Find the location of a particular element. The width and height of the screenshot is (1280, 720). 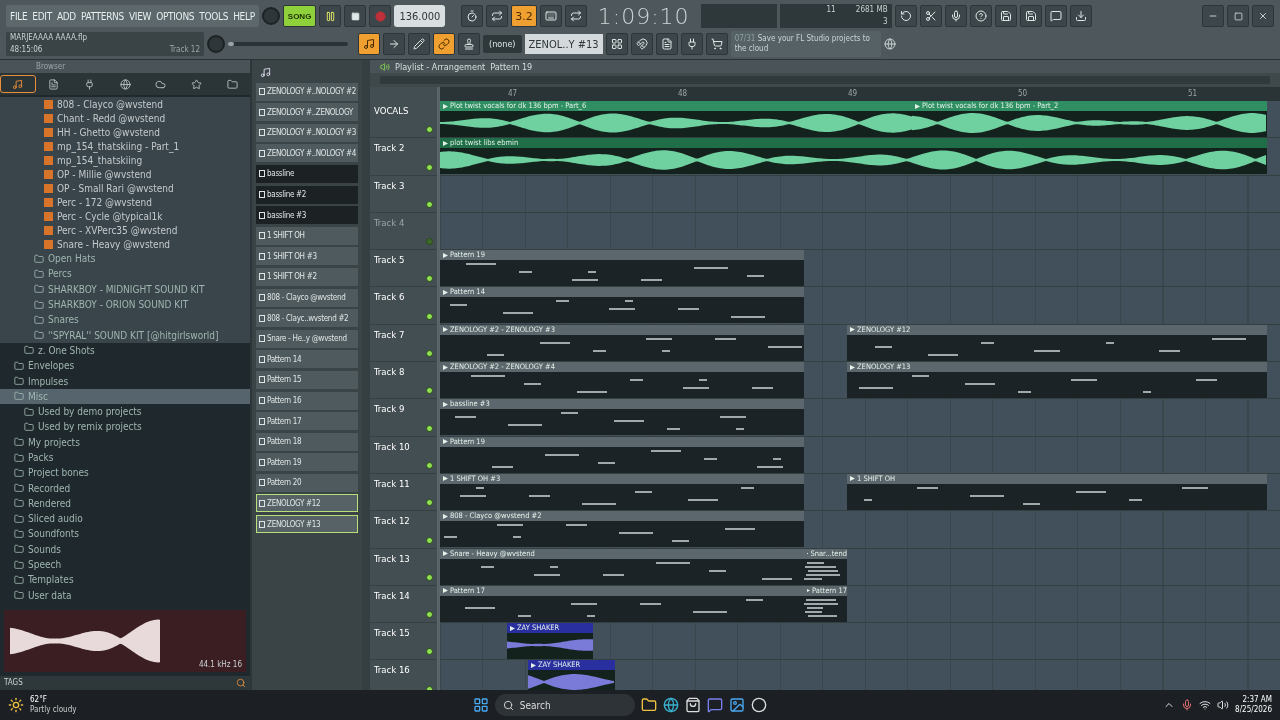

minimize-button is located at coordinates (1213, 16).